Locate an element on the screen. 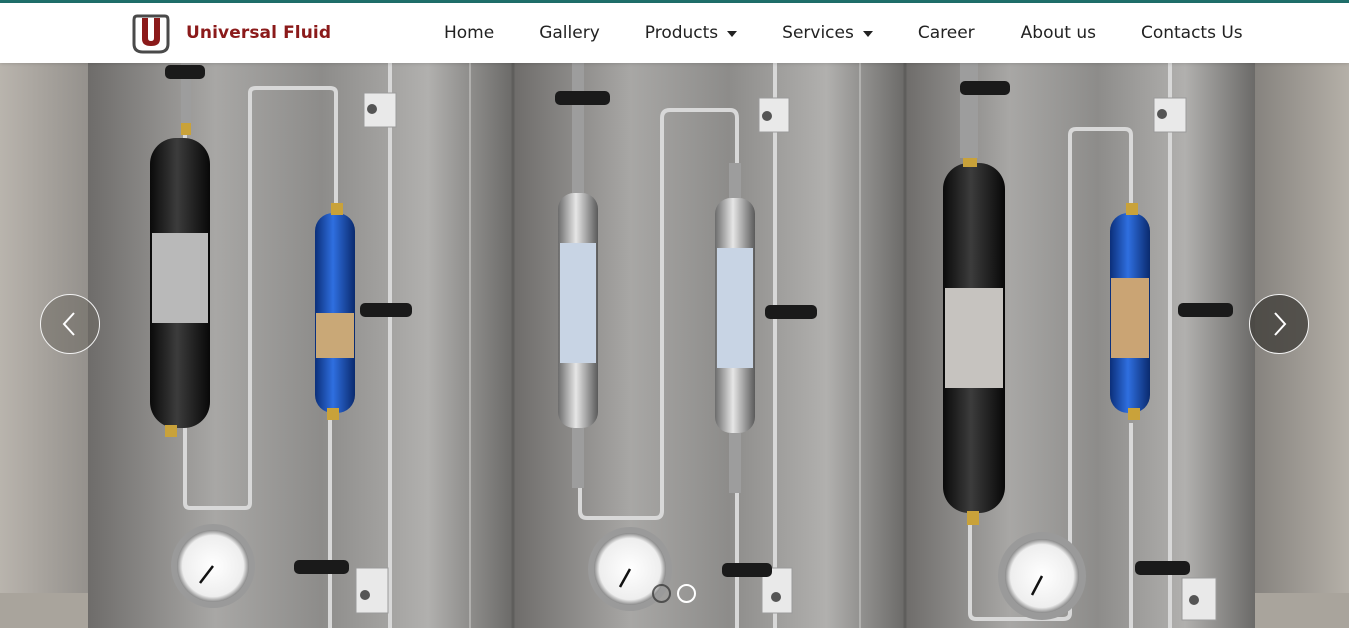  nav-contacts: Contacts Us is located at coordinates (1192, 33).